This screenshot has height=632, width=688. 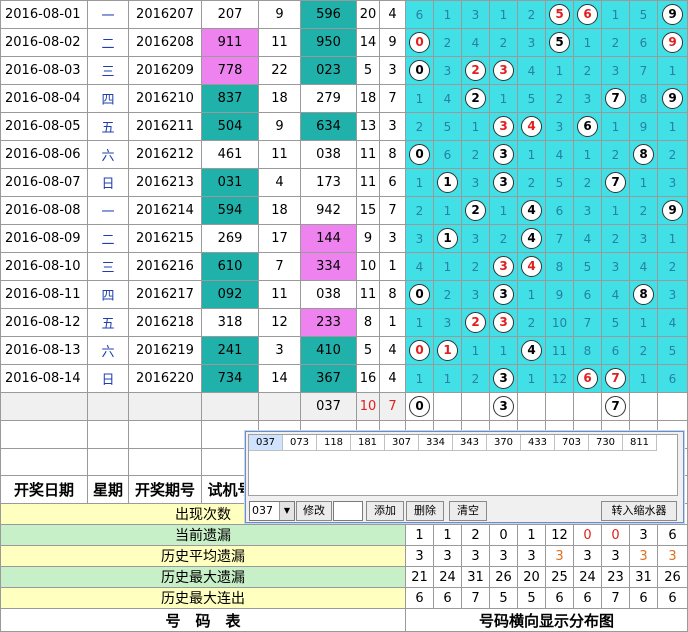 I want to click on test-number-item: 073, so click(x=299, y=443).